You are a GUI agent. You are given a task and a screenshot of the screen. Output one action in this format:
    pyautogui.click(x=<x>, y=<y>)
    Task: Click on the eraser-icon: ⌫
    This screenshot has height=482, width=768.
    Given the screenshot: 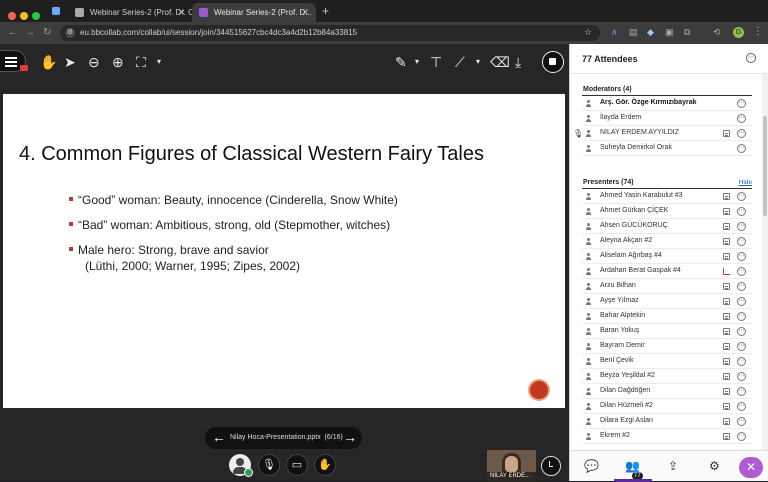 What is the action you would take?
    pyautogui.click(x=500, y=62)
    